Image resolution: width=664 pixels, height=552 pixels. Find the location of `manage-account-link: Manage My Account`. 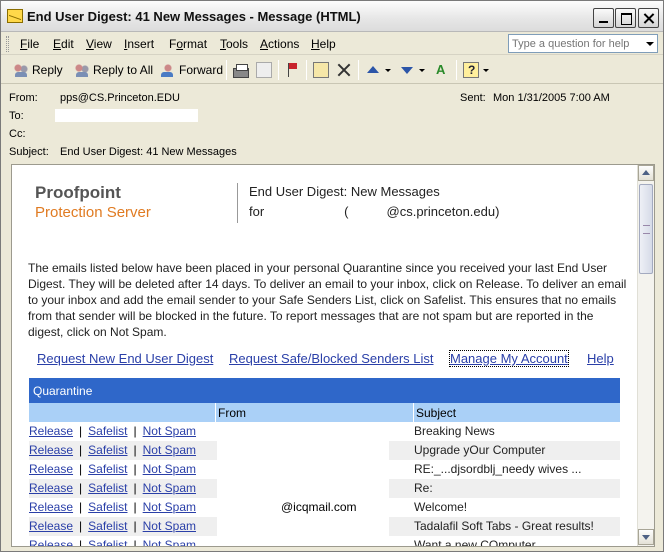

manage-account-link: Manage My Account is located at coordinates (509, 358).